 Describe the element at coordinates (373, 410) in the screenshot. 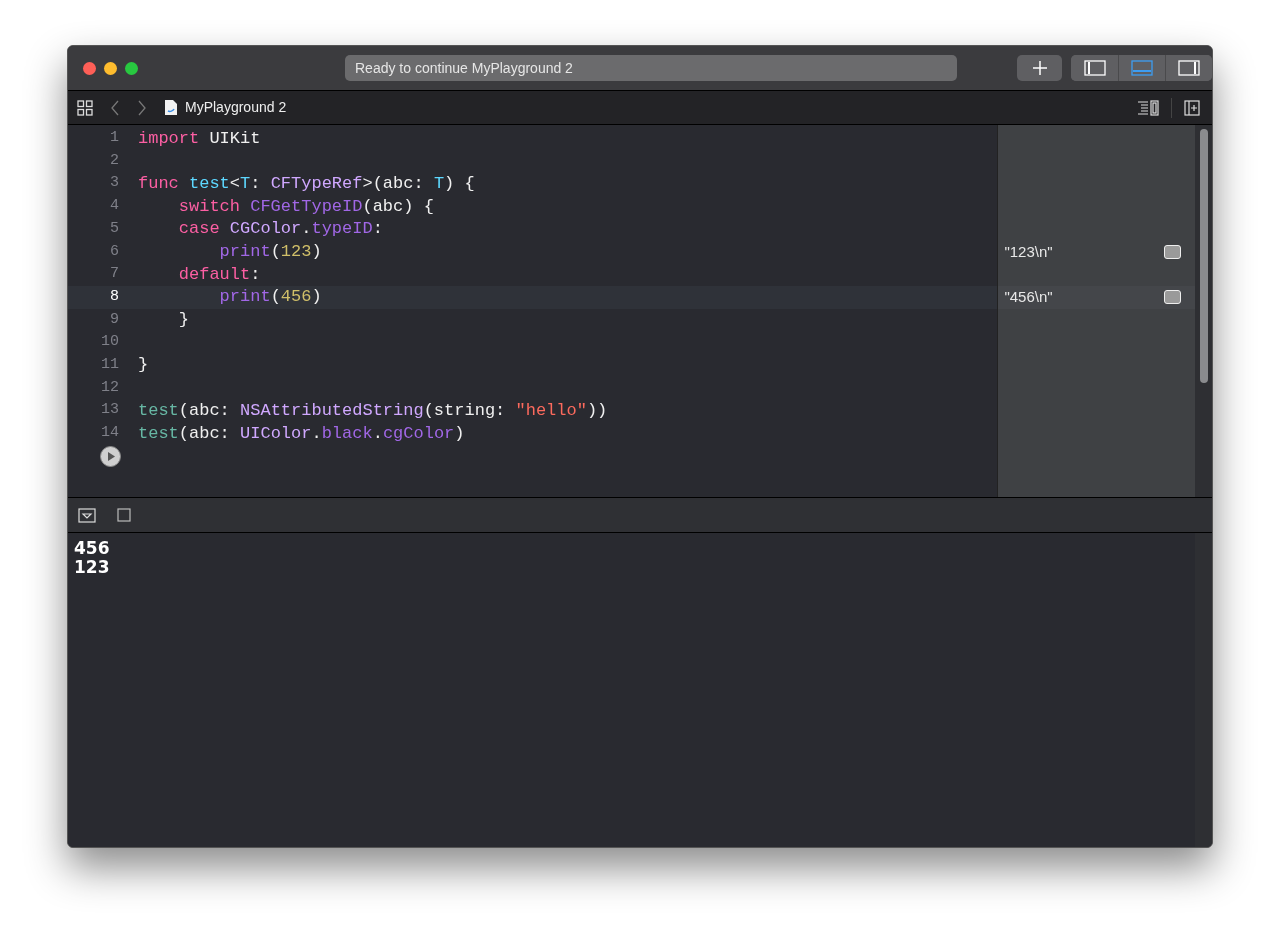

I see `code-line: test(abc: NSAttributedString(string: "hello"))` at that location.